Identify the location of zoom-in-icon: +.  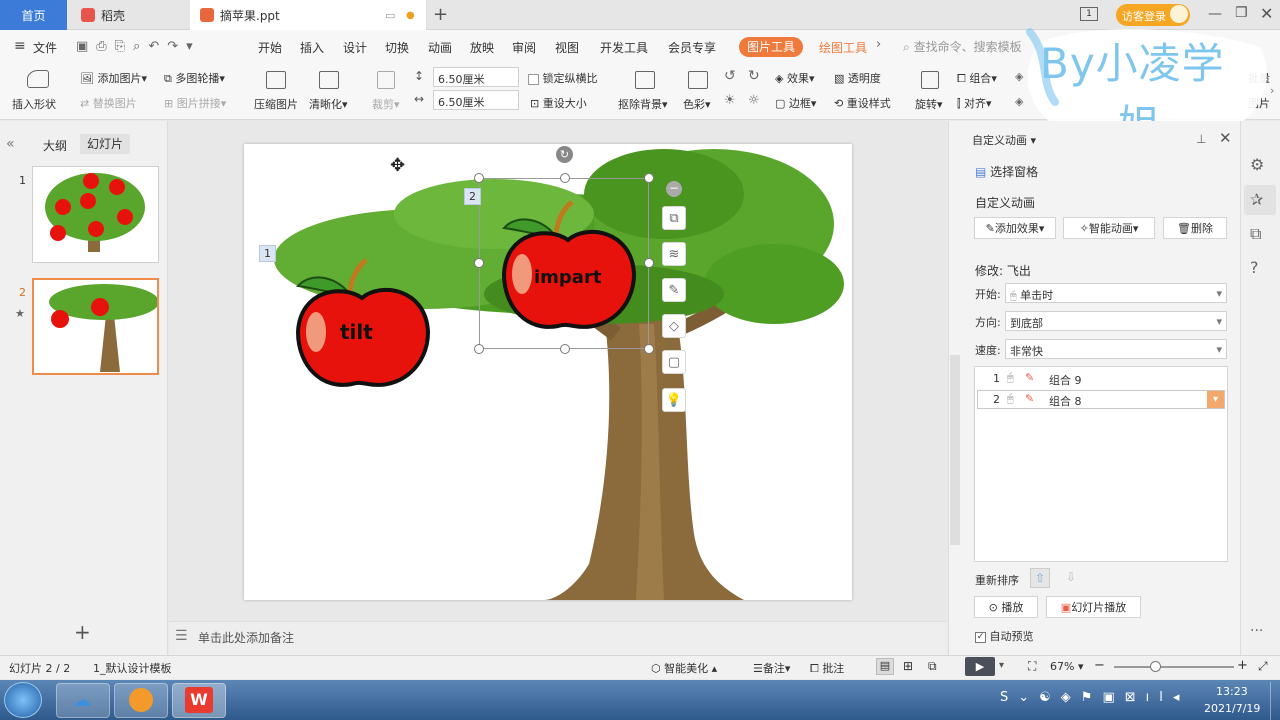
(1242, 665).